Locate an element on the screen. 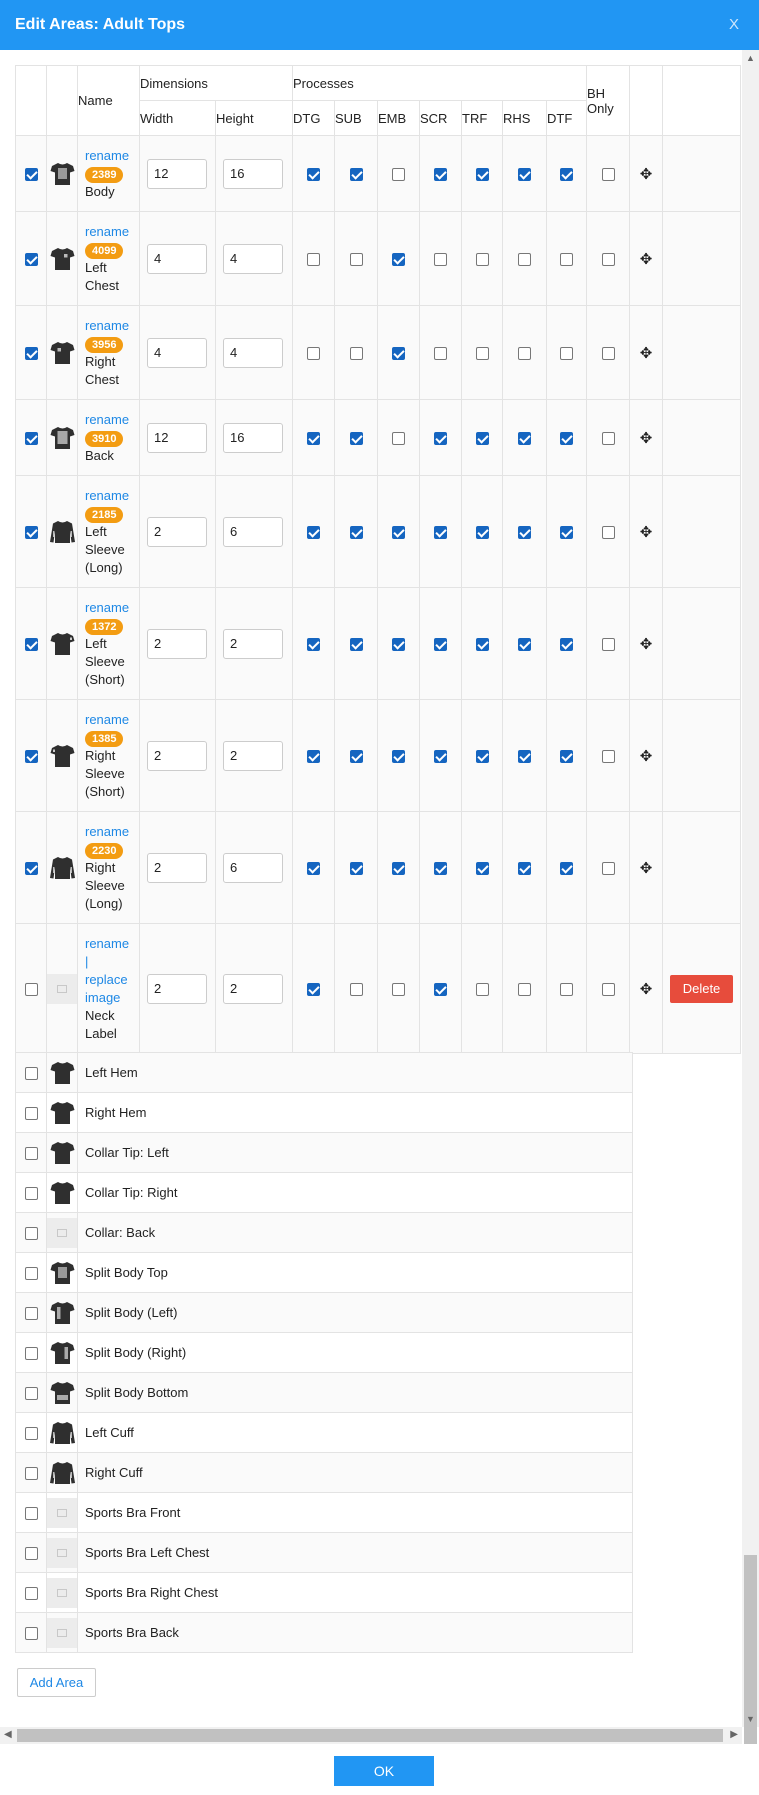 The width and height of the screenshot is (759, 1795). scroll-right-arrow-icon: ▶ is located at coordinates (734, 1734).